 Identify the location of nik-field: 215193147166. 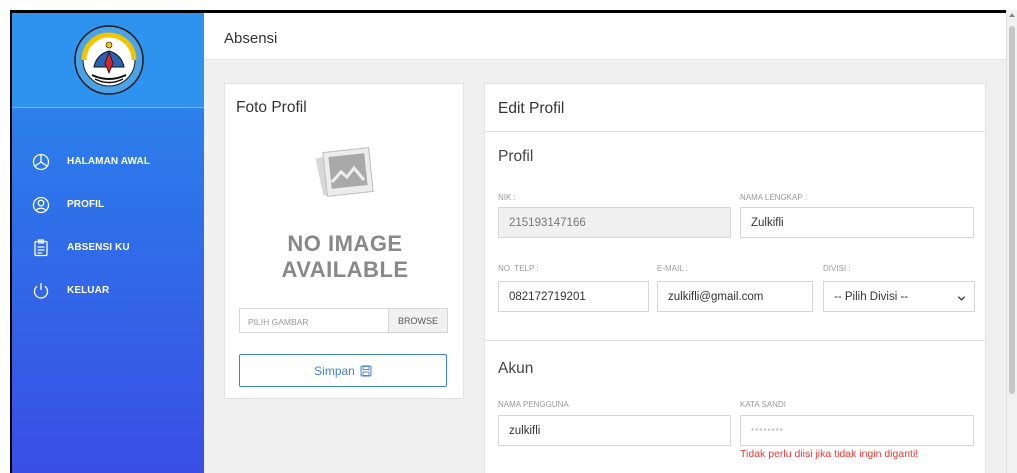
(614, 222).